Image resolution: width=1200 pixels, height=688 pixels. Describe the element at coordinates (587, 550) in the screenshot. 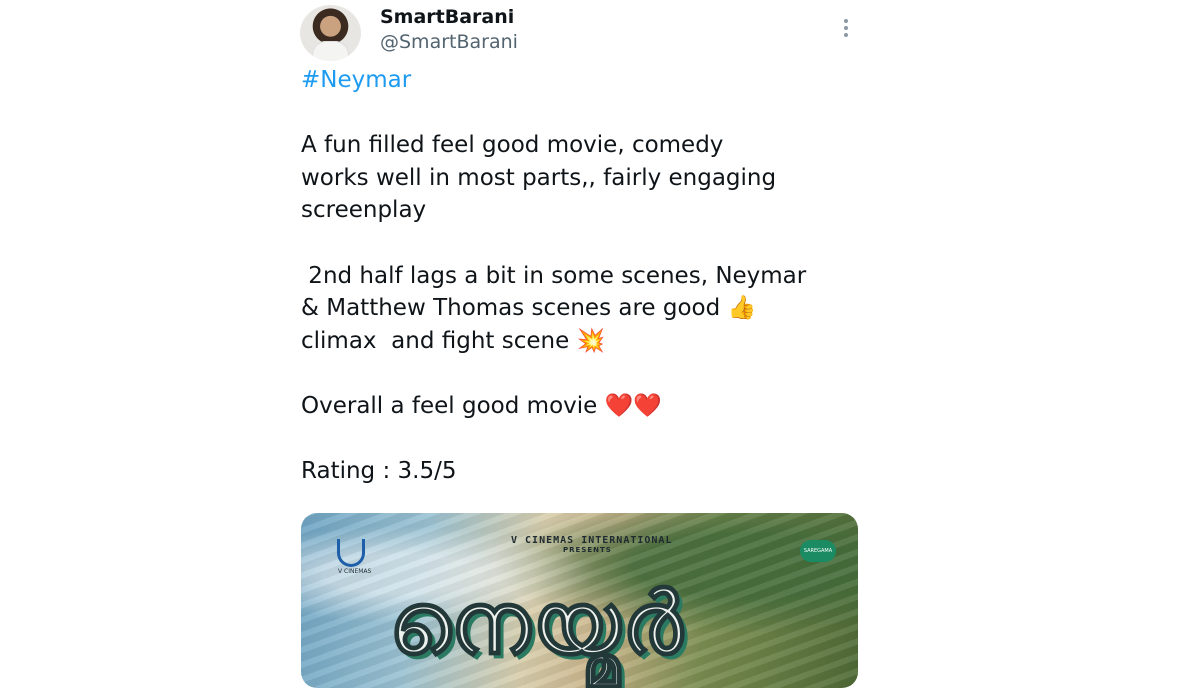

I see `presents-text: PRESENTS` at that location.